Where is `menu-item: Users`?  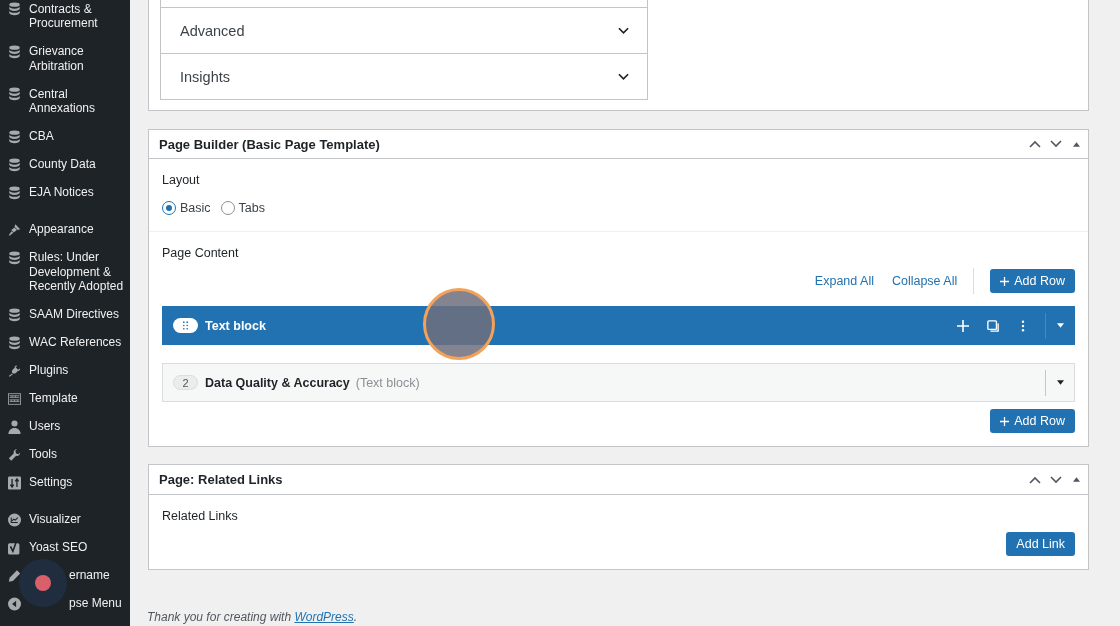
menu-item: Users is located at coordinates (45, 426).